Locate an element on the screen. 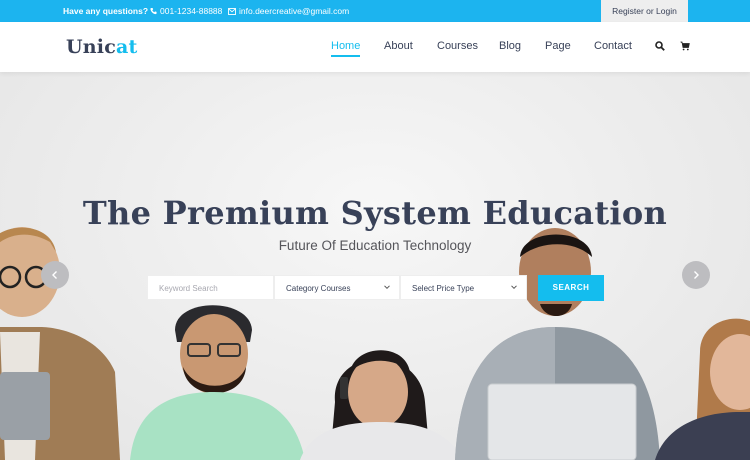 Image resolution: width=750 pixels, height=460 pixels. price-type-select: Select Price Type is located at coordinates (463, 287).